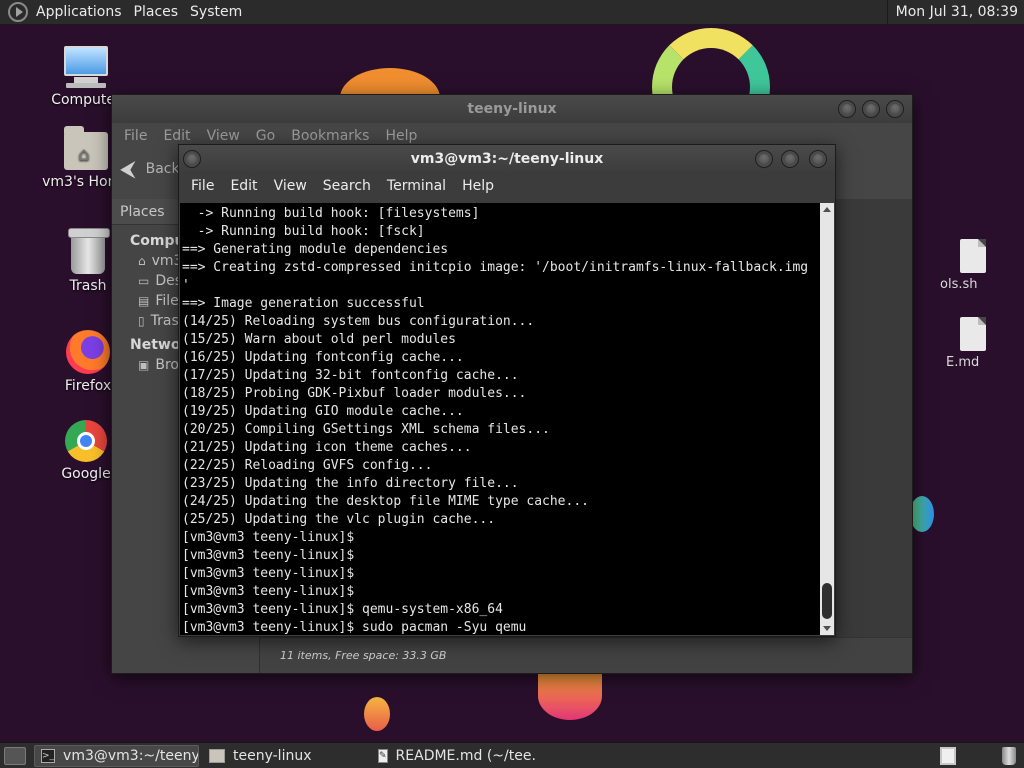  I want to click on system-menu: System, so click(218, 12).